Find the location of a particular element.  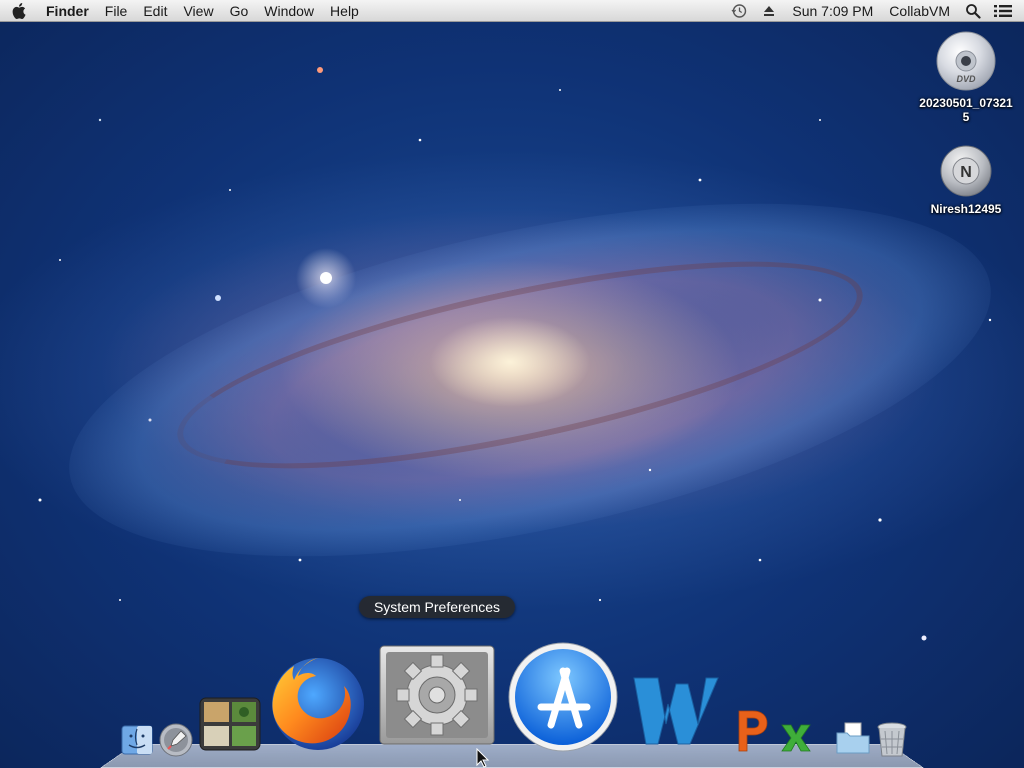

dock-item-documents is located at coordinates (853, 738).